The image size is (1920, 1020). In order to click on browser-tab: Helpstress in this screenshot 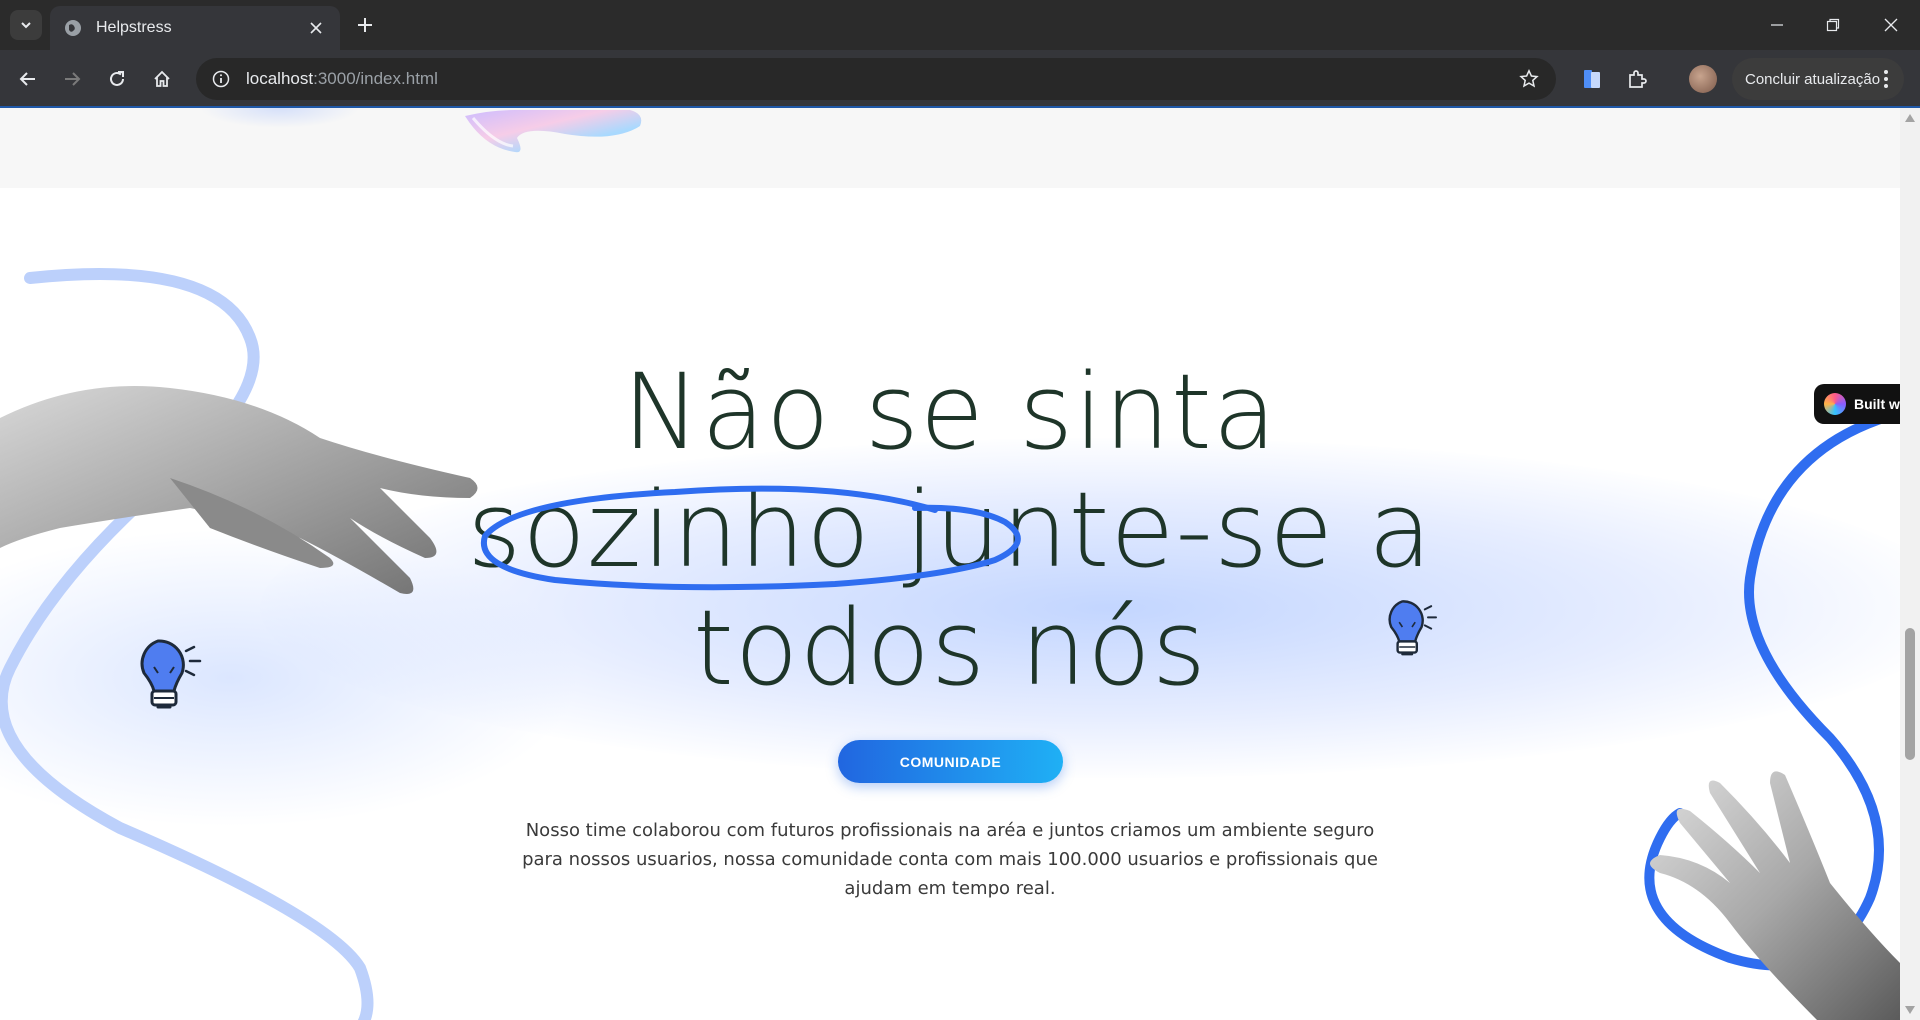, I will do `click(195, 28)`.